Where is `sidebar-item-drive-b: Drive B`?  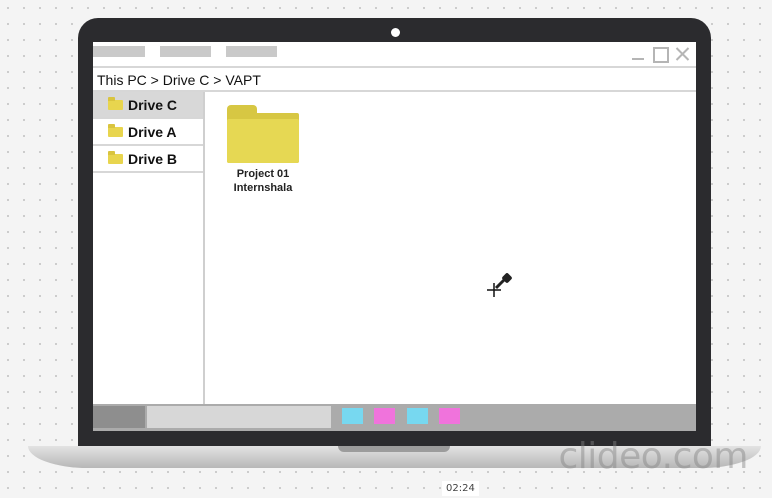 sidebar-item-drive-b: Drive B is located at coordinates (148, 159).